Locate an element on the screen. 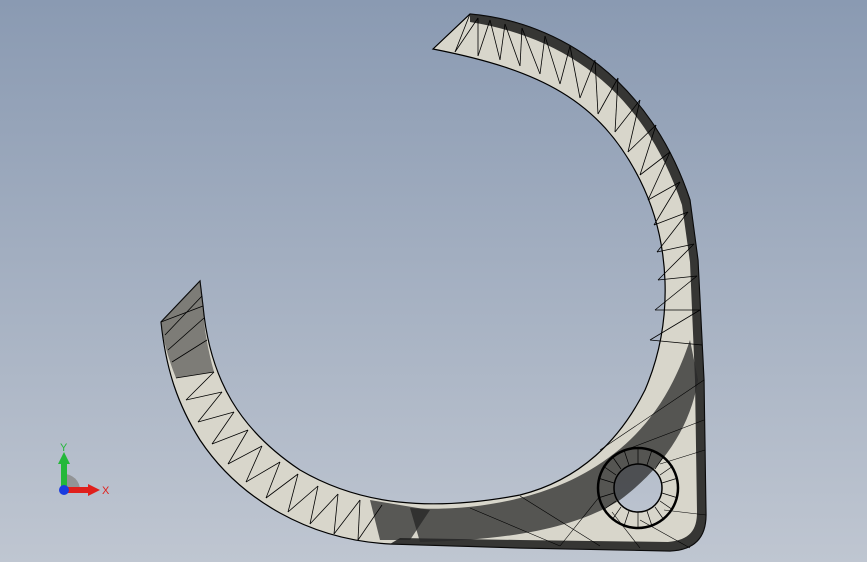 This screenshot has height=562, width=867. triad-y-label: Y is located at coordinates (64, 448).